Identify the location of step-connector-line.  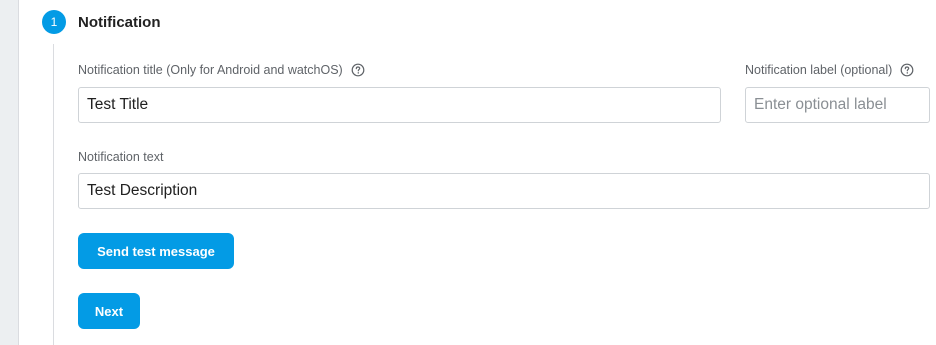
(53, 194).